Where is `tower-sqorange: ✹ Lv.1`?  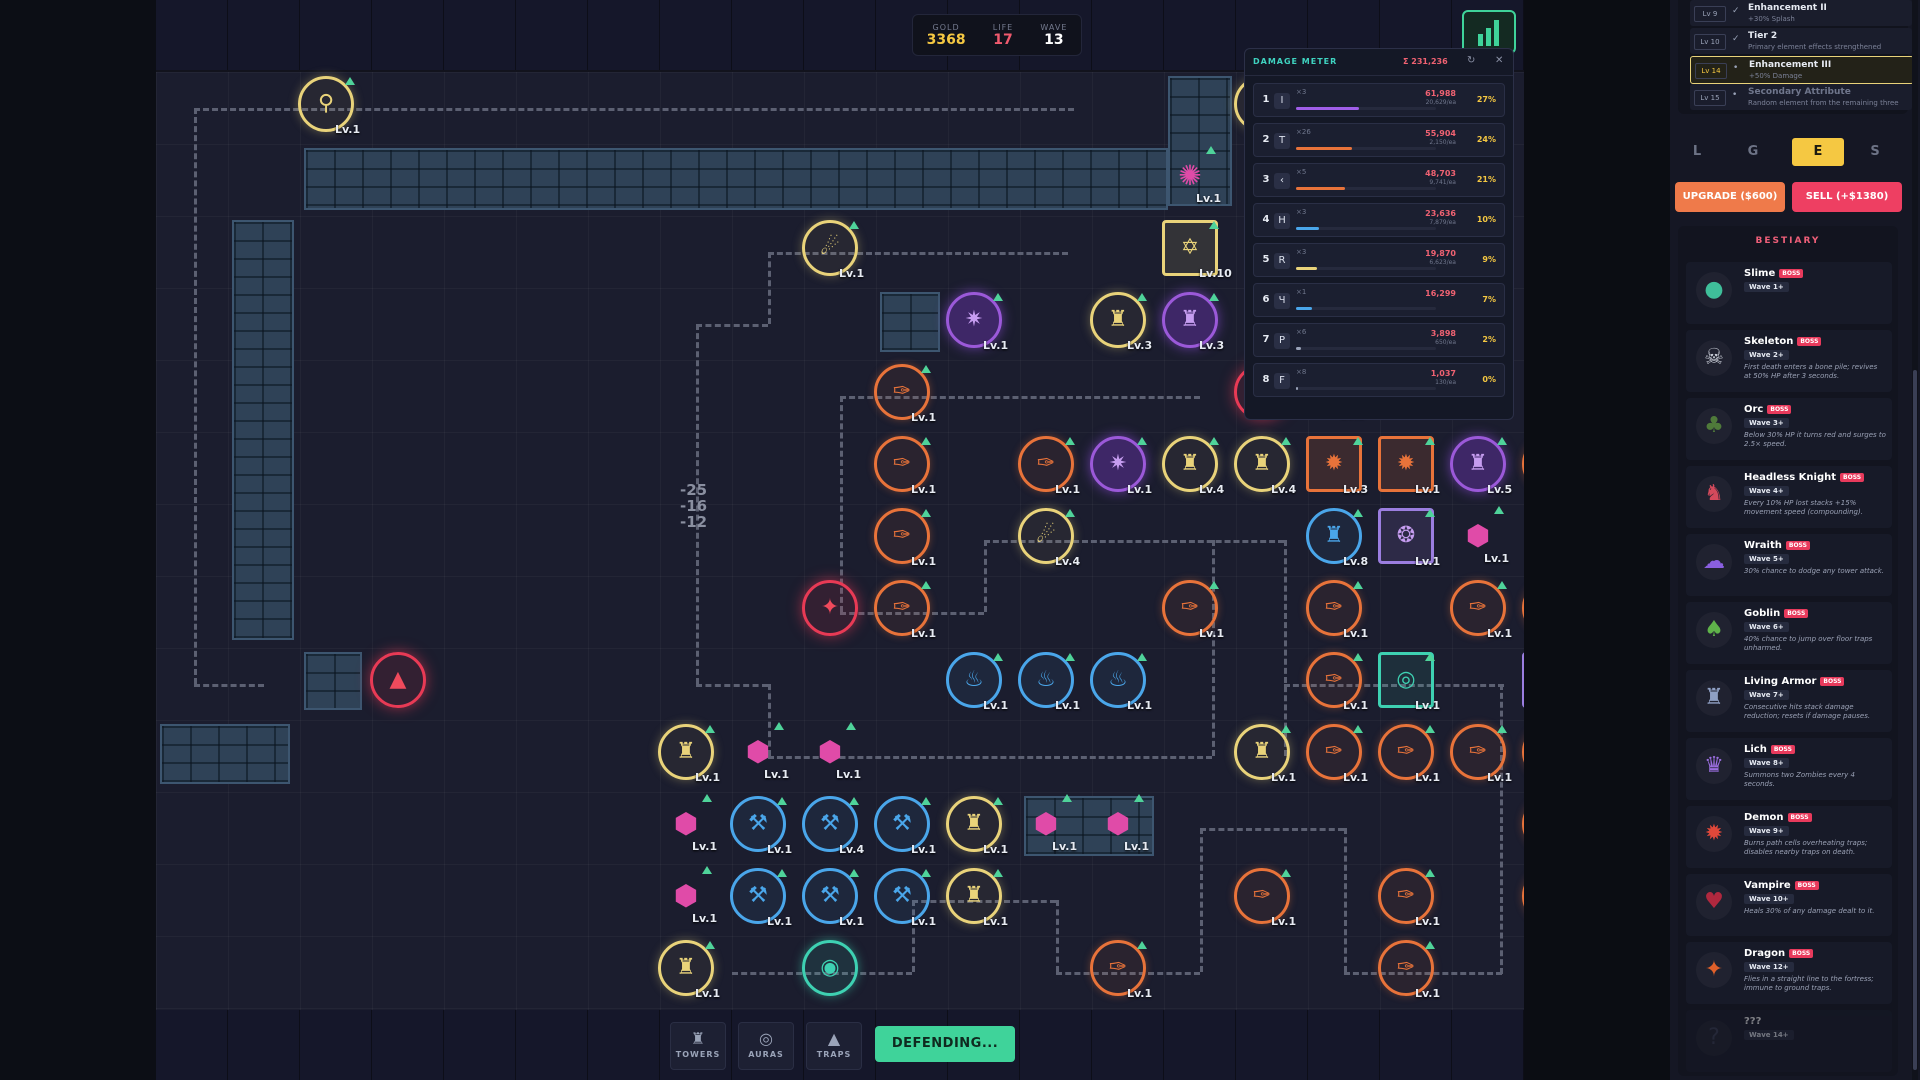
tower-sqorange: ✹ Lv.1 is located at coordinates (1409, 466).